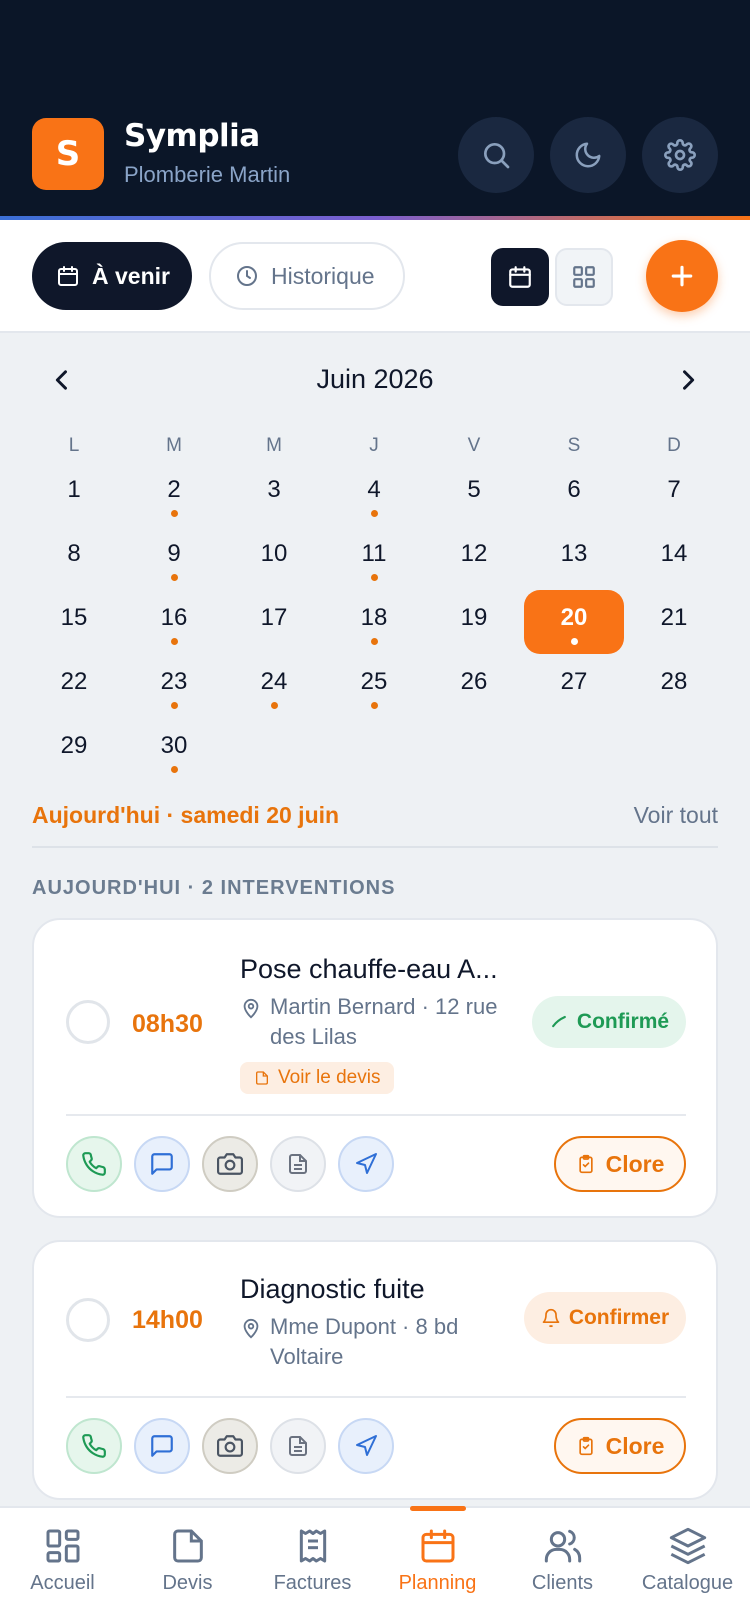 The width and height of the screenshot is (750, 1624). What do you see at coordinates (167, 1024) in the screenshot?
I see `intervention-time: 08h30` at bounding box center [167, 1024].